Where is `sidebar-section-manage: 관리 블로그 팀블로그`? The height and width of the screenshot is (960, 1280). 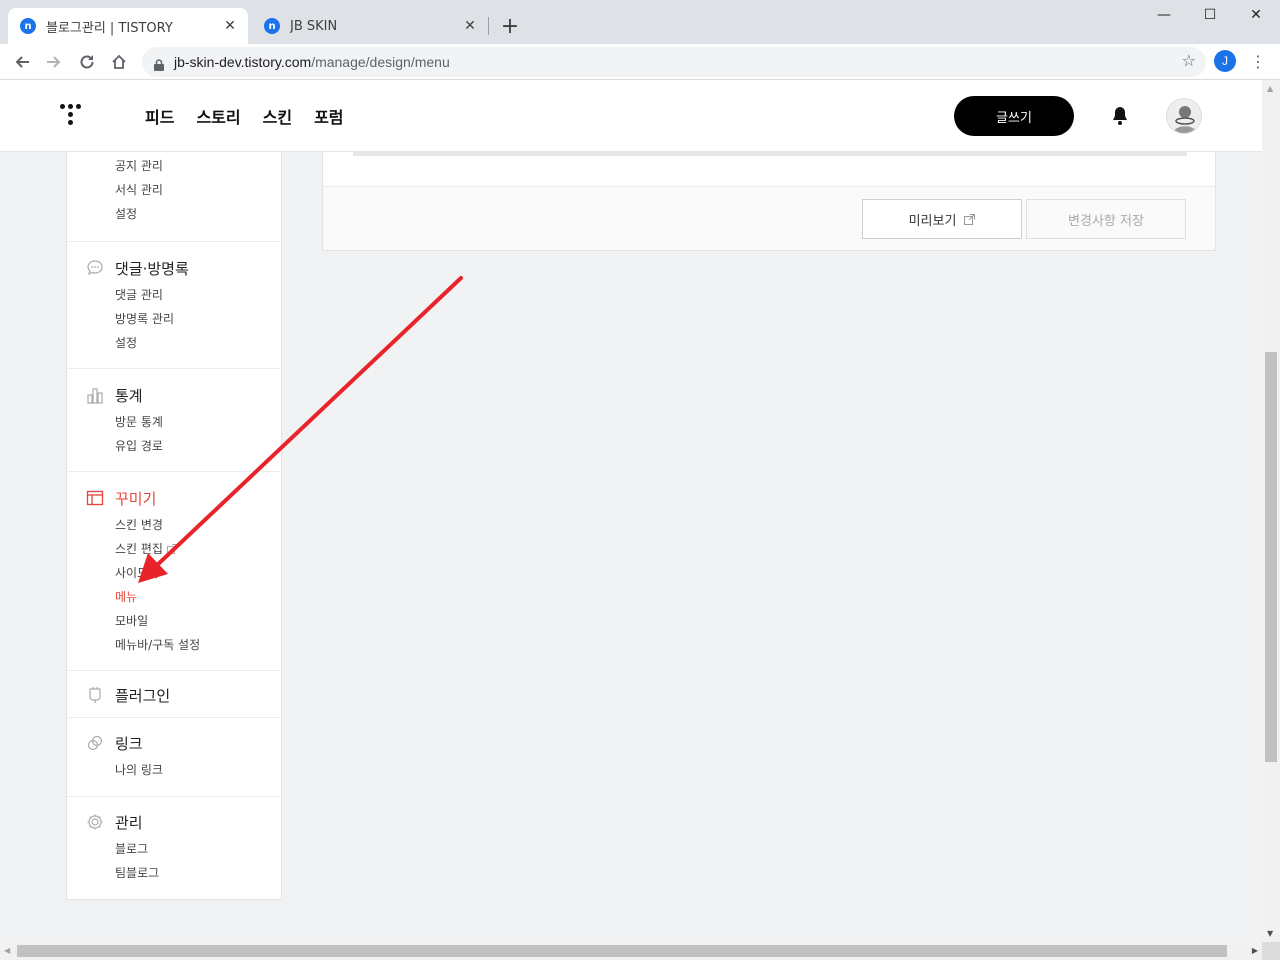 sidebar-section-manage: 관리 블로그 팀블로그 is located at coordinates (174, 841).